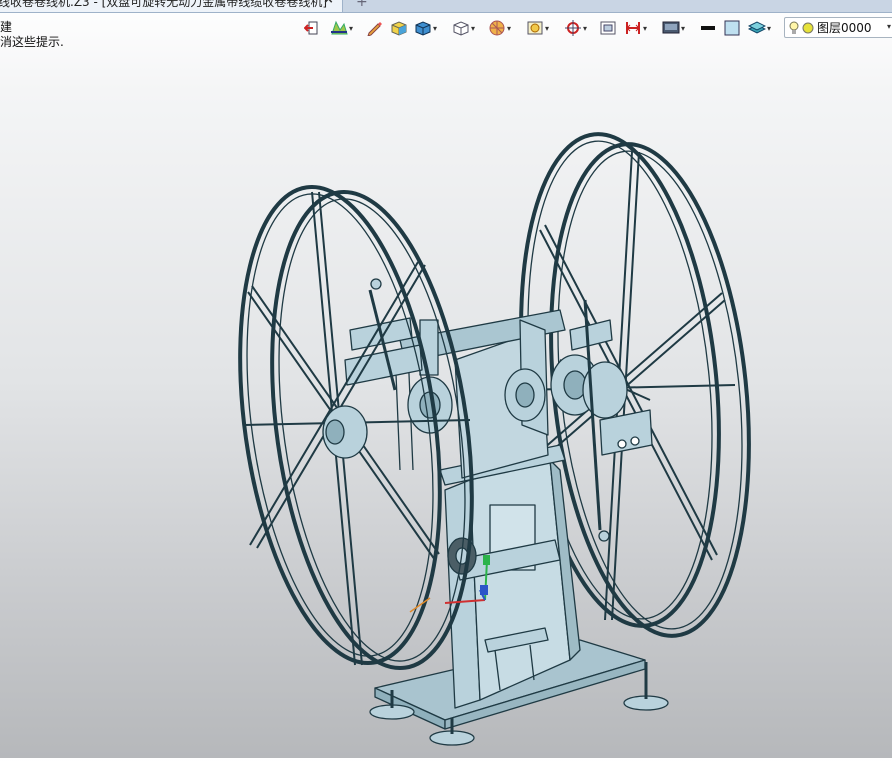  What do you see at coordinates (757, 27) in the screenshot?
I see `layers-icon` at bounding box center [757, 27].